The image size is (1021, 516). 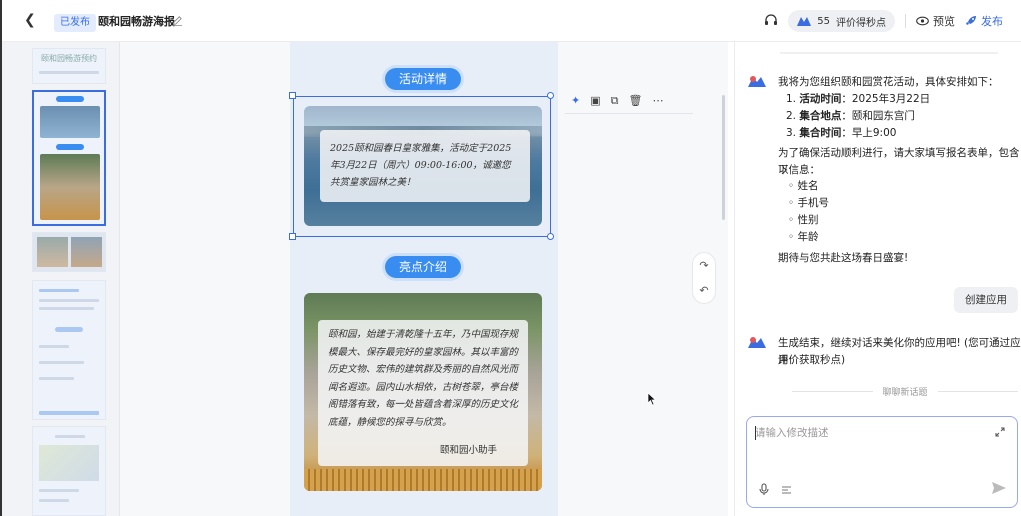 I want to click on plan-item: 2. 集合地点：颐和园东宫门, so click(x=850, y=116).